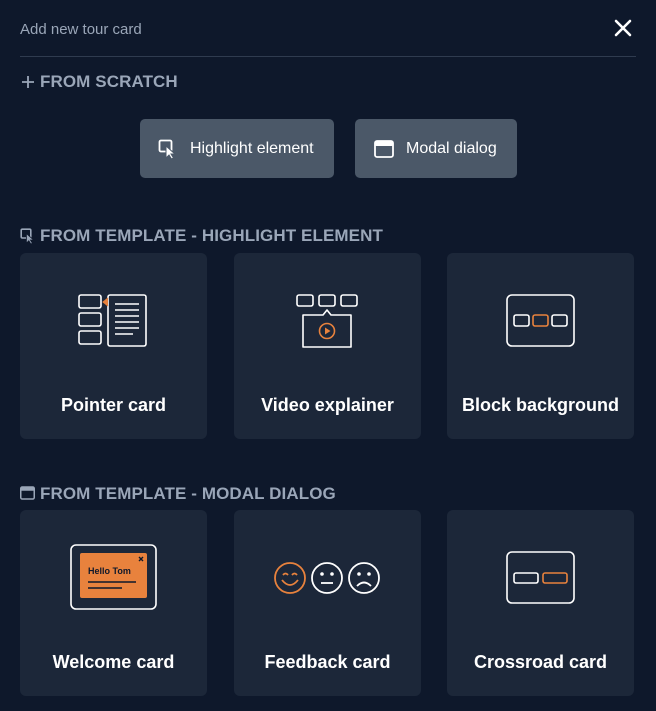 The height and width of the screenshot is (711, 656). Describe the element at coordinates (328, 28) in the screenshot. I see `dialog-header: Add new tour card` at that location.